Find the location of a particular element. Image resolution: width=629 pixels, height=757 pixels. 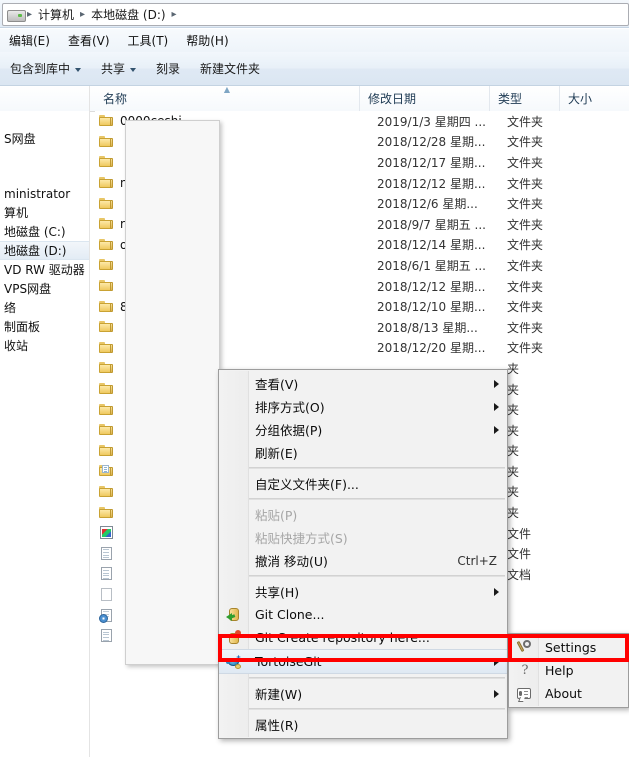

context-menu-item-label: TortoiseGit is located at coordinates (288, 661).